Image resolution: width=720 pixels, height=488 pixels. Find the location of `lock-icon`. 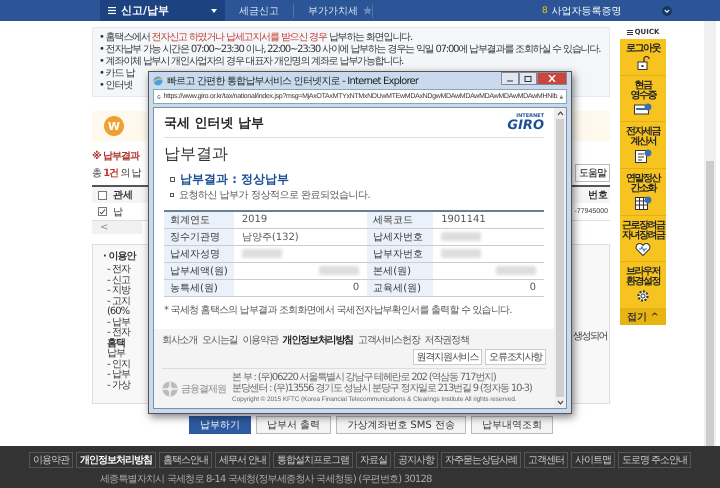

lock-icon is located at coordinates (561, 96).